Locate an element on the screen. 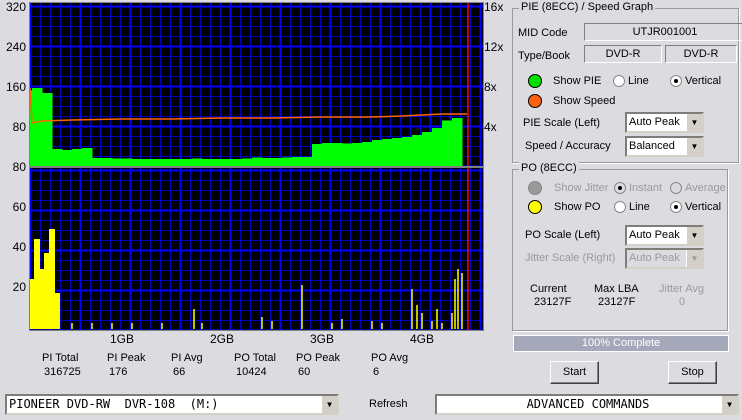 This screenshot has height=420, width=742. pie-led-icon is located at coordinates (535, 81).